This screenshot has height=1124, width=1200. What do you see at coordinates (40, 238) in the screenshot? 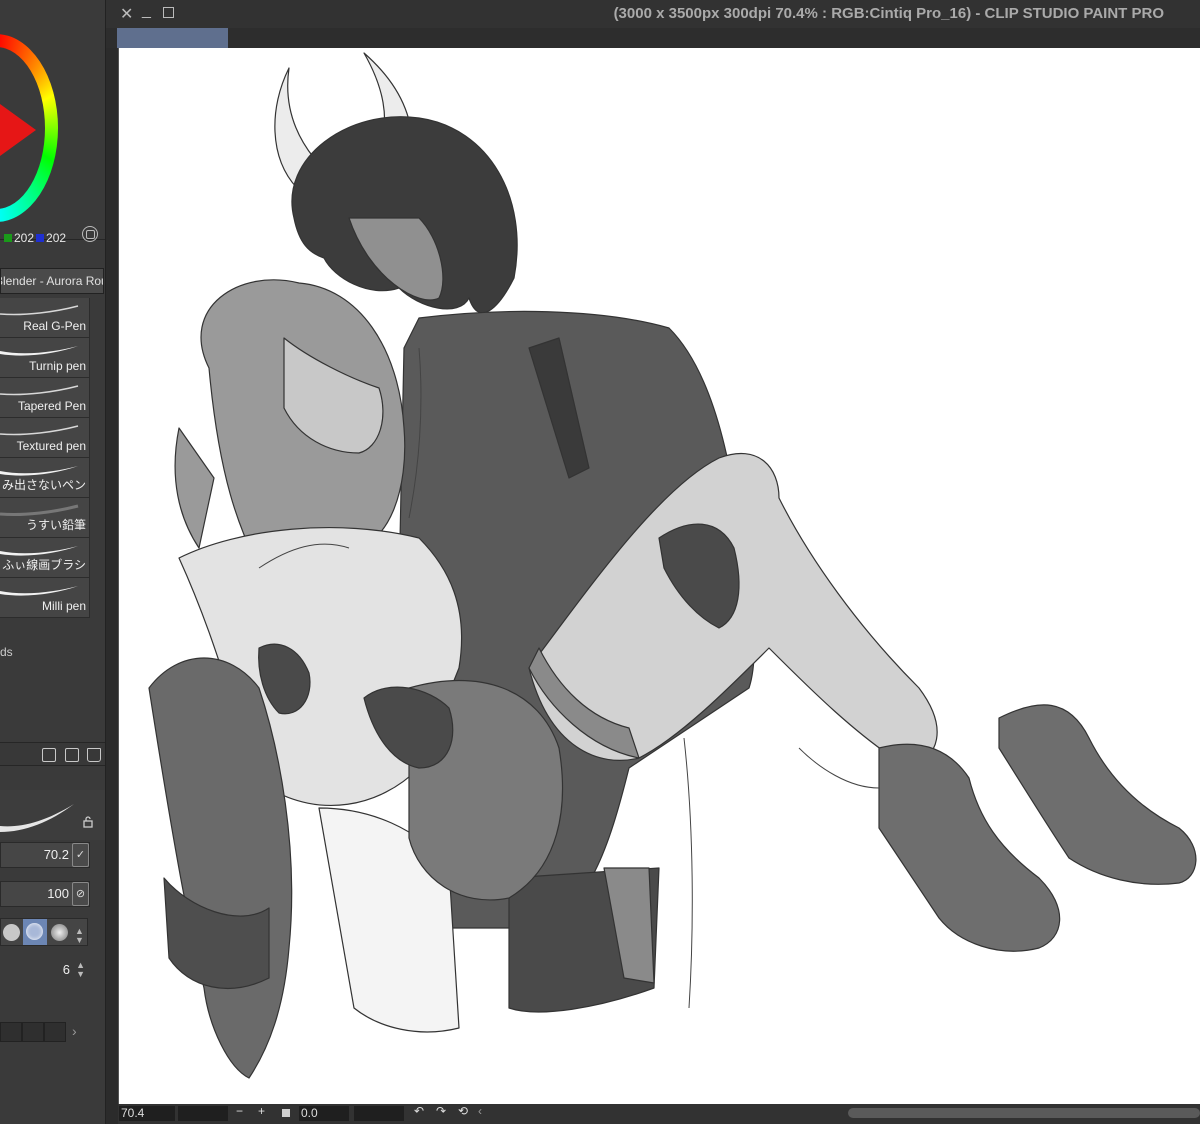
I see `blue-swatch` at bounding box center [40, 238].